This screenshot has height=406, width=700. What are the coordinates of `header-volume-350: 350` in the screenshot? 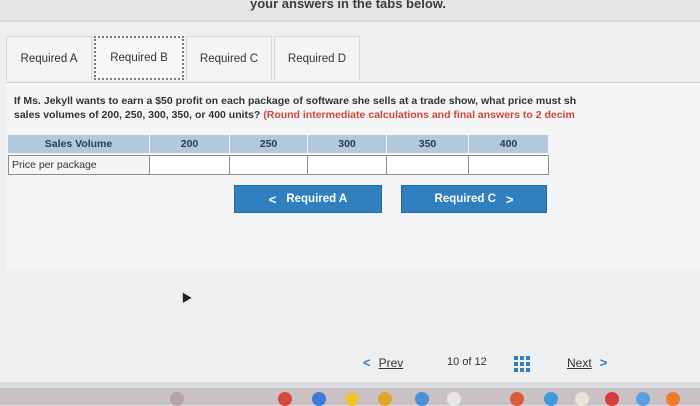 It's located at (428, 144).